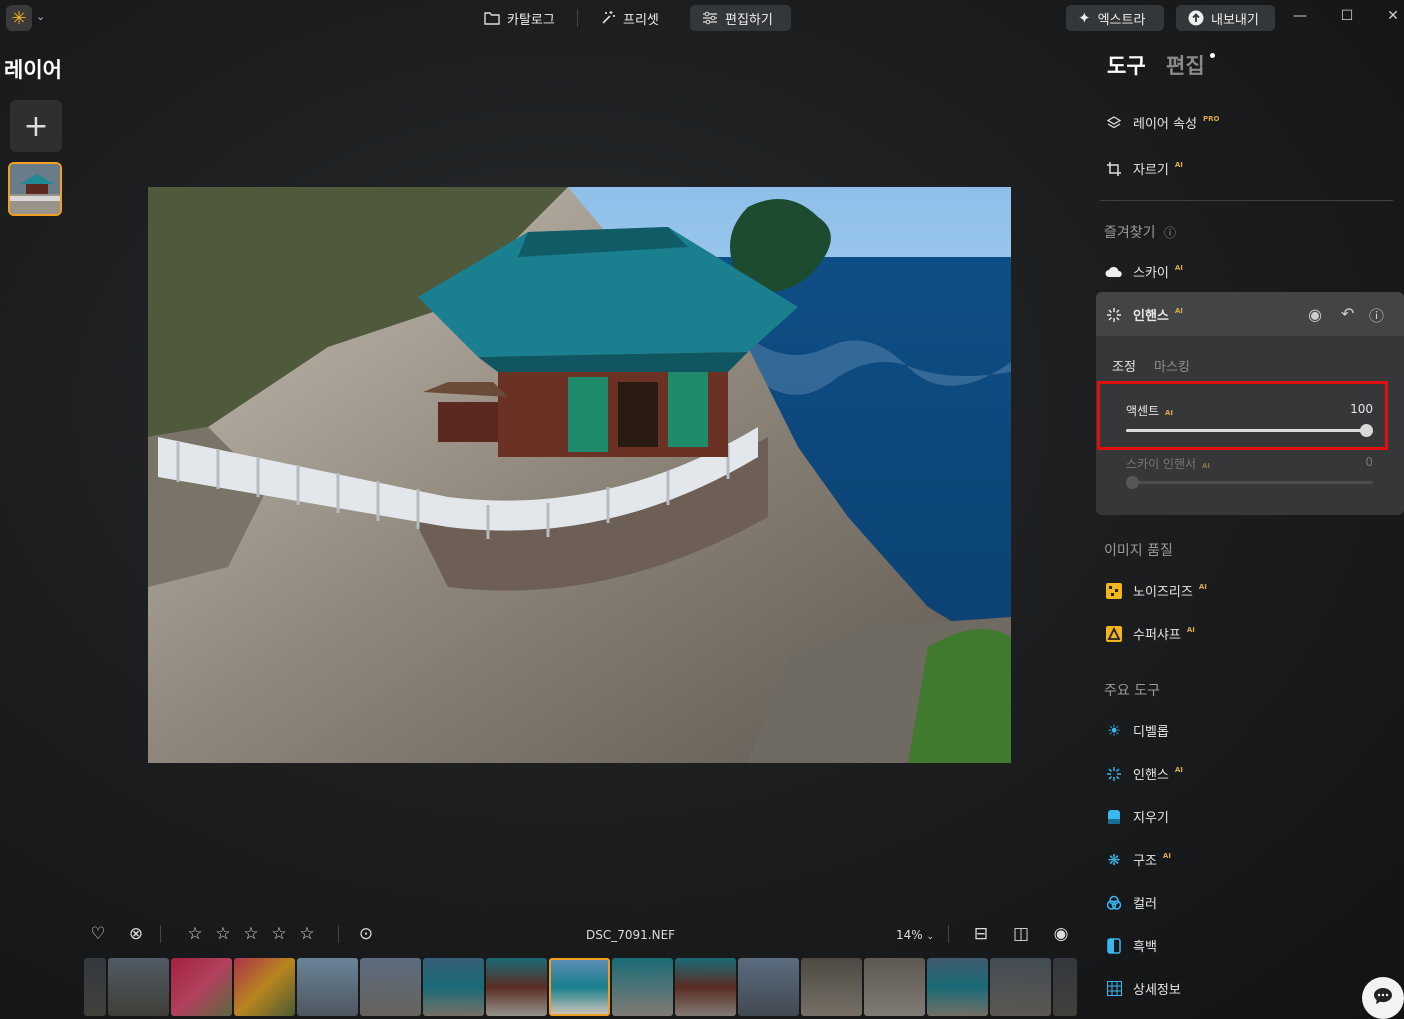 The image size is (1404, 1019). What do you see at coordinates (519, 18) in the screenshot?
I see `catalog-button: 카탈로그` at bounding box center [519, 18].